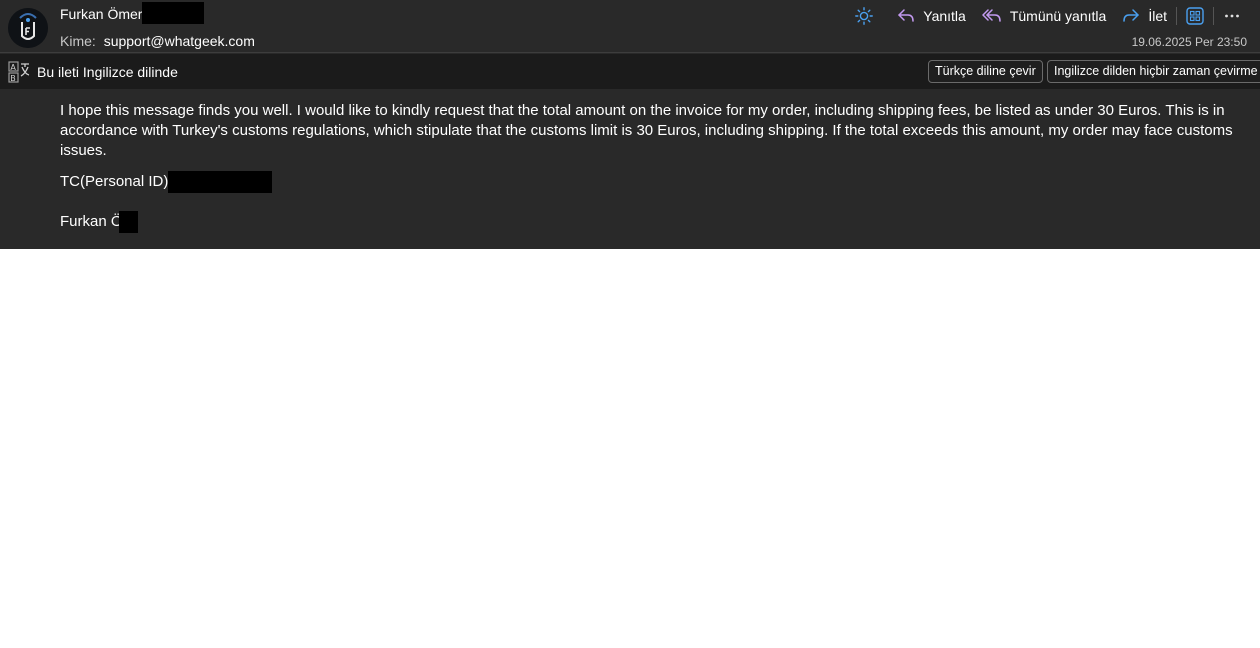  What do you see at coordinates (91, 221) in the screenshot?
I see `signature-name: Furkan Ö` at bounding box center [91, 221].